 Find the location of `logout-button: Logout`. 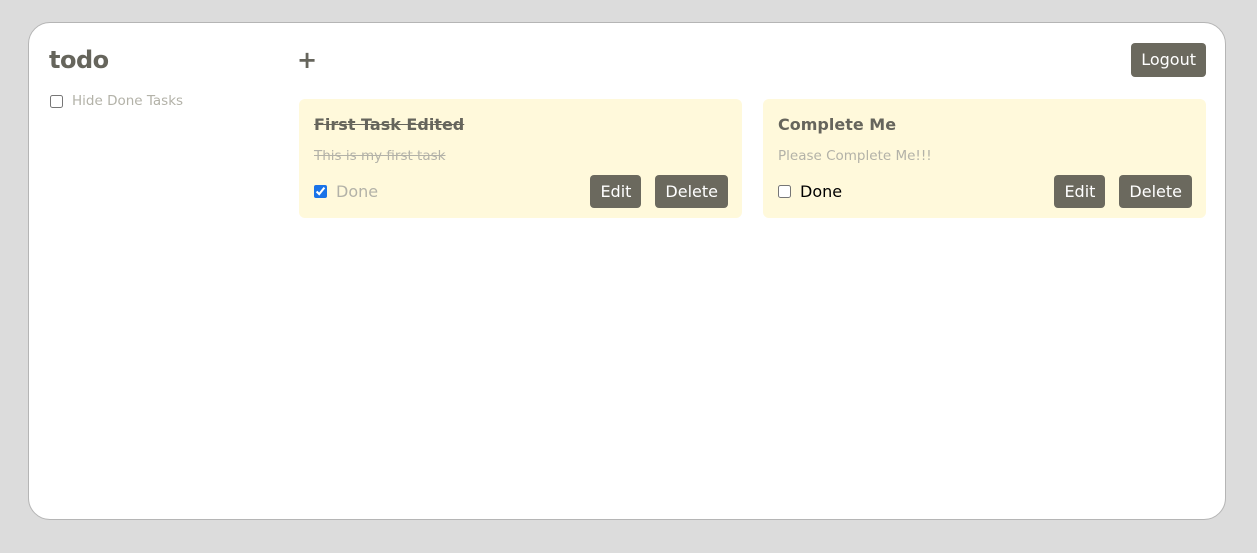

logout-button: Logout is located at coordinates (1168, 60).